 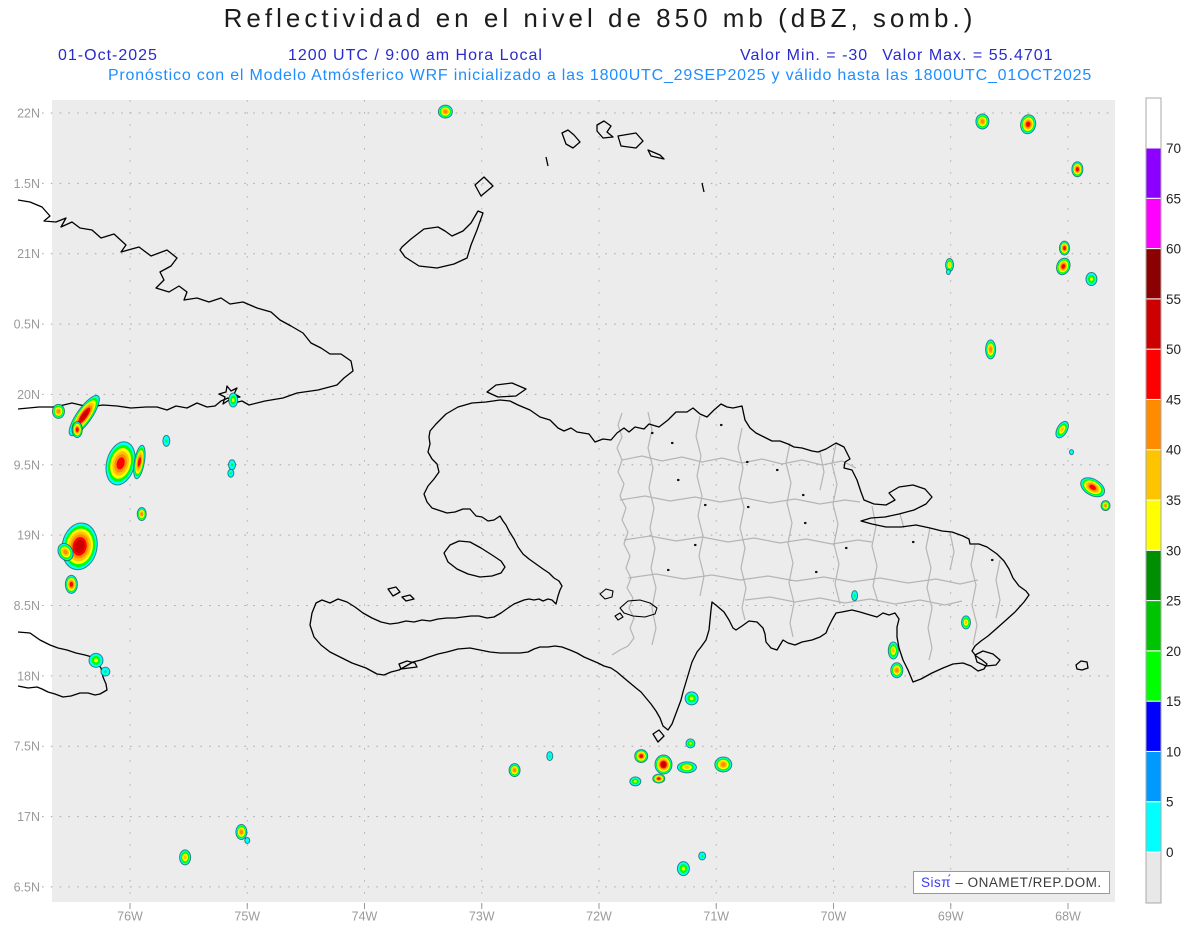 I want to click on colorbar-tick-label: 5, so click(x=1170, y=802).